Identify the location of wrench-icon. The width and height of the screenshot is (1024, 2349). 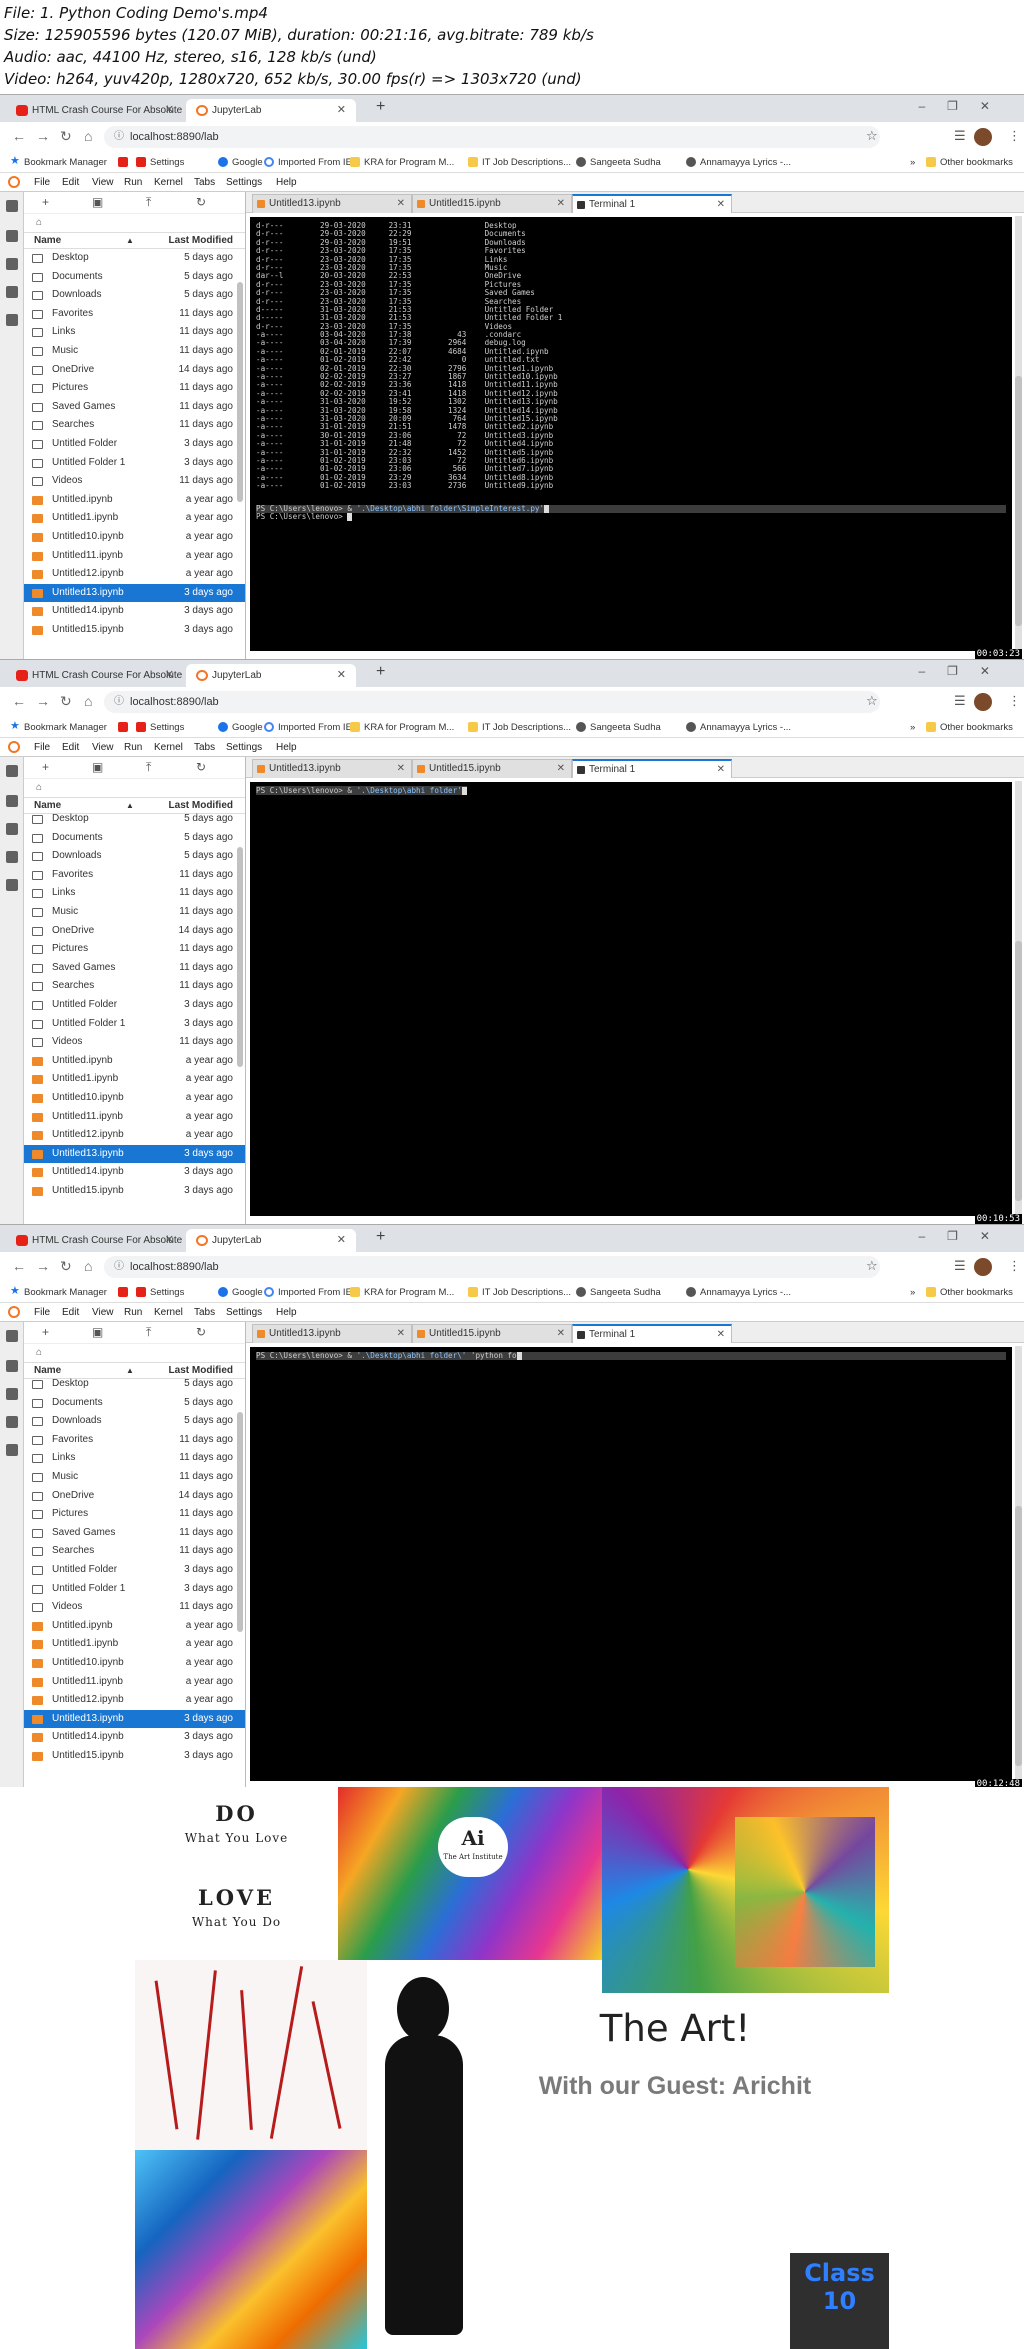
(12, 1422).